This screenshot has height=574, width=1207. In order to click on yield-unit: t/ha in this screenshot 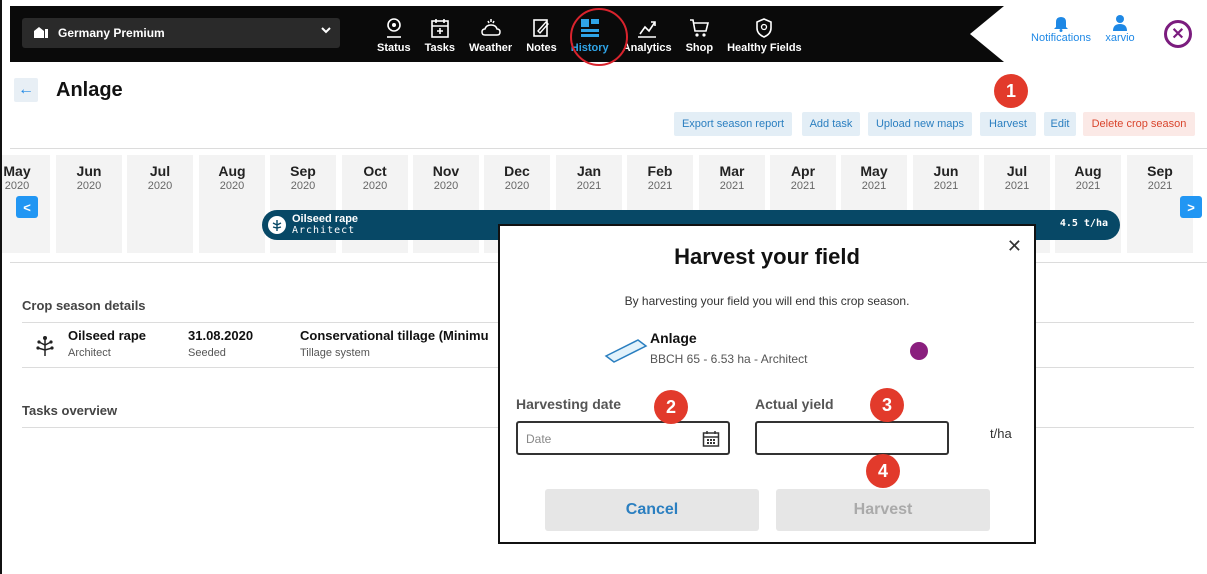, I will do `click(1001, 433)`.